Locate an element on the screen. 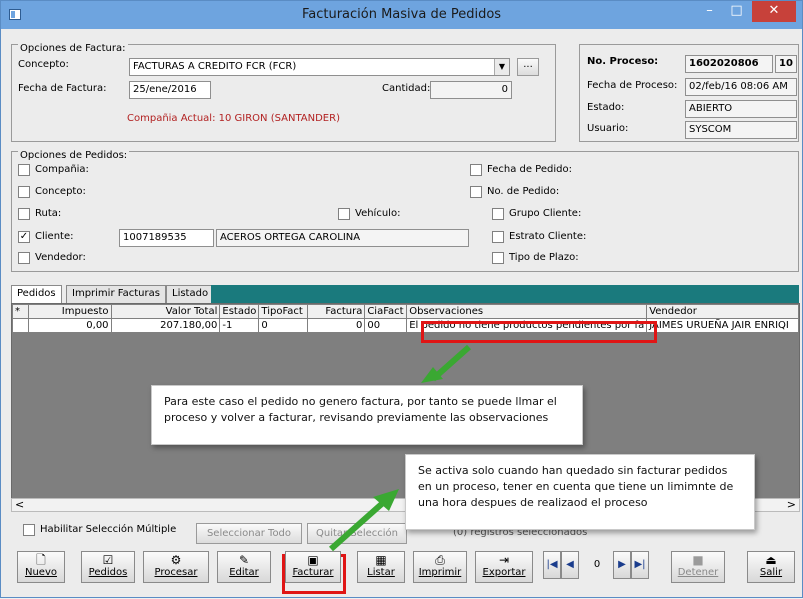 Image resolution: width=803 pixels, height=599 pixels. tab-pedidos: Pedidos is located at coordinates (36, 294).